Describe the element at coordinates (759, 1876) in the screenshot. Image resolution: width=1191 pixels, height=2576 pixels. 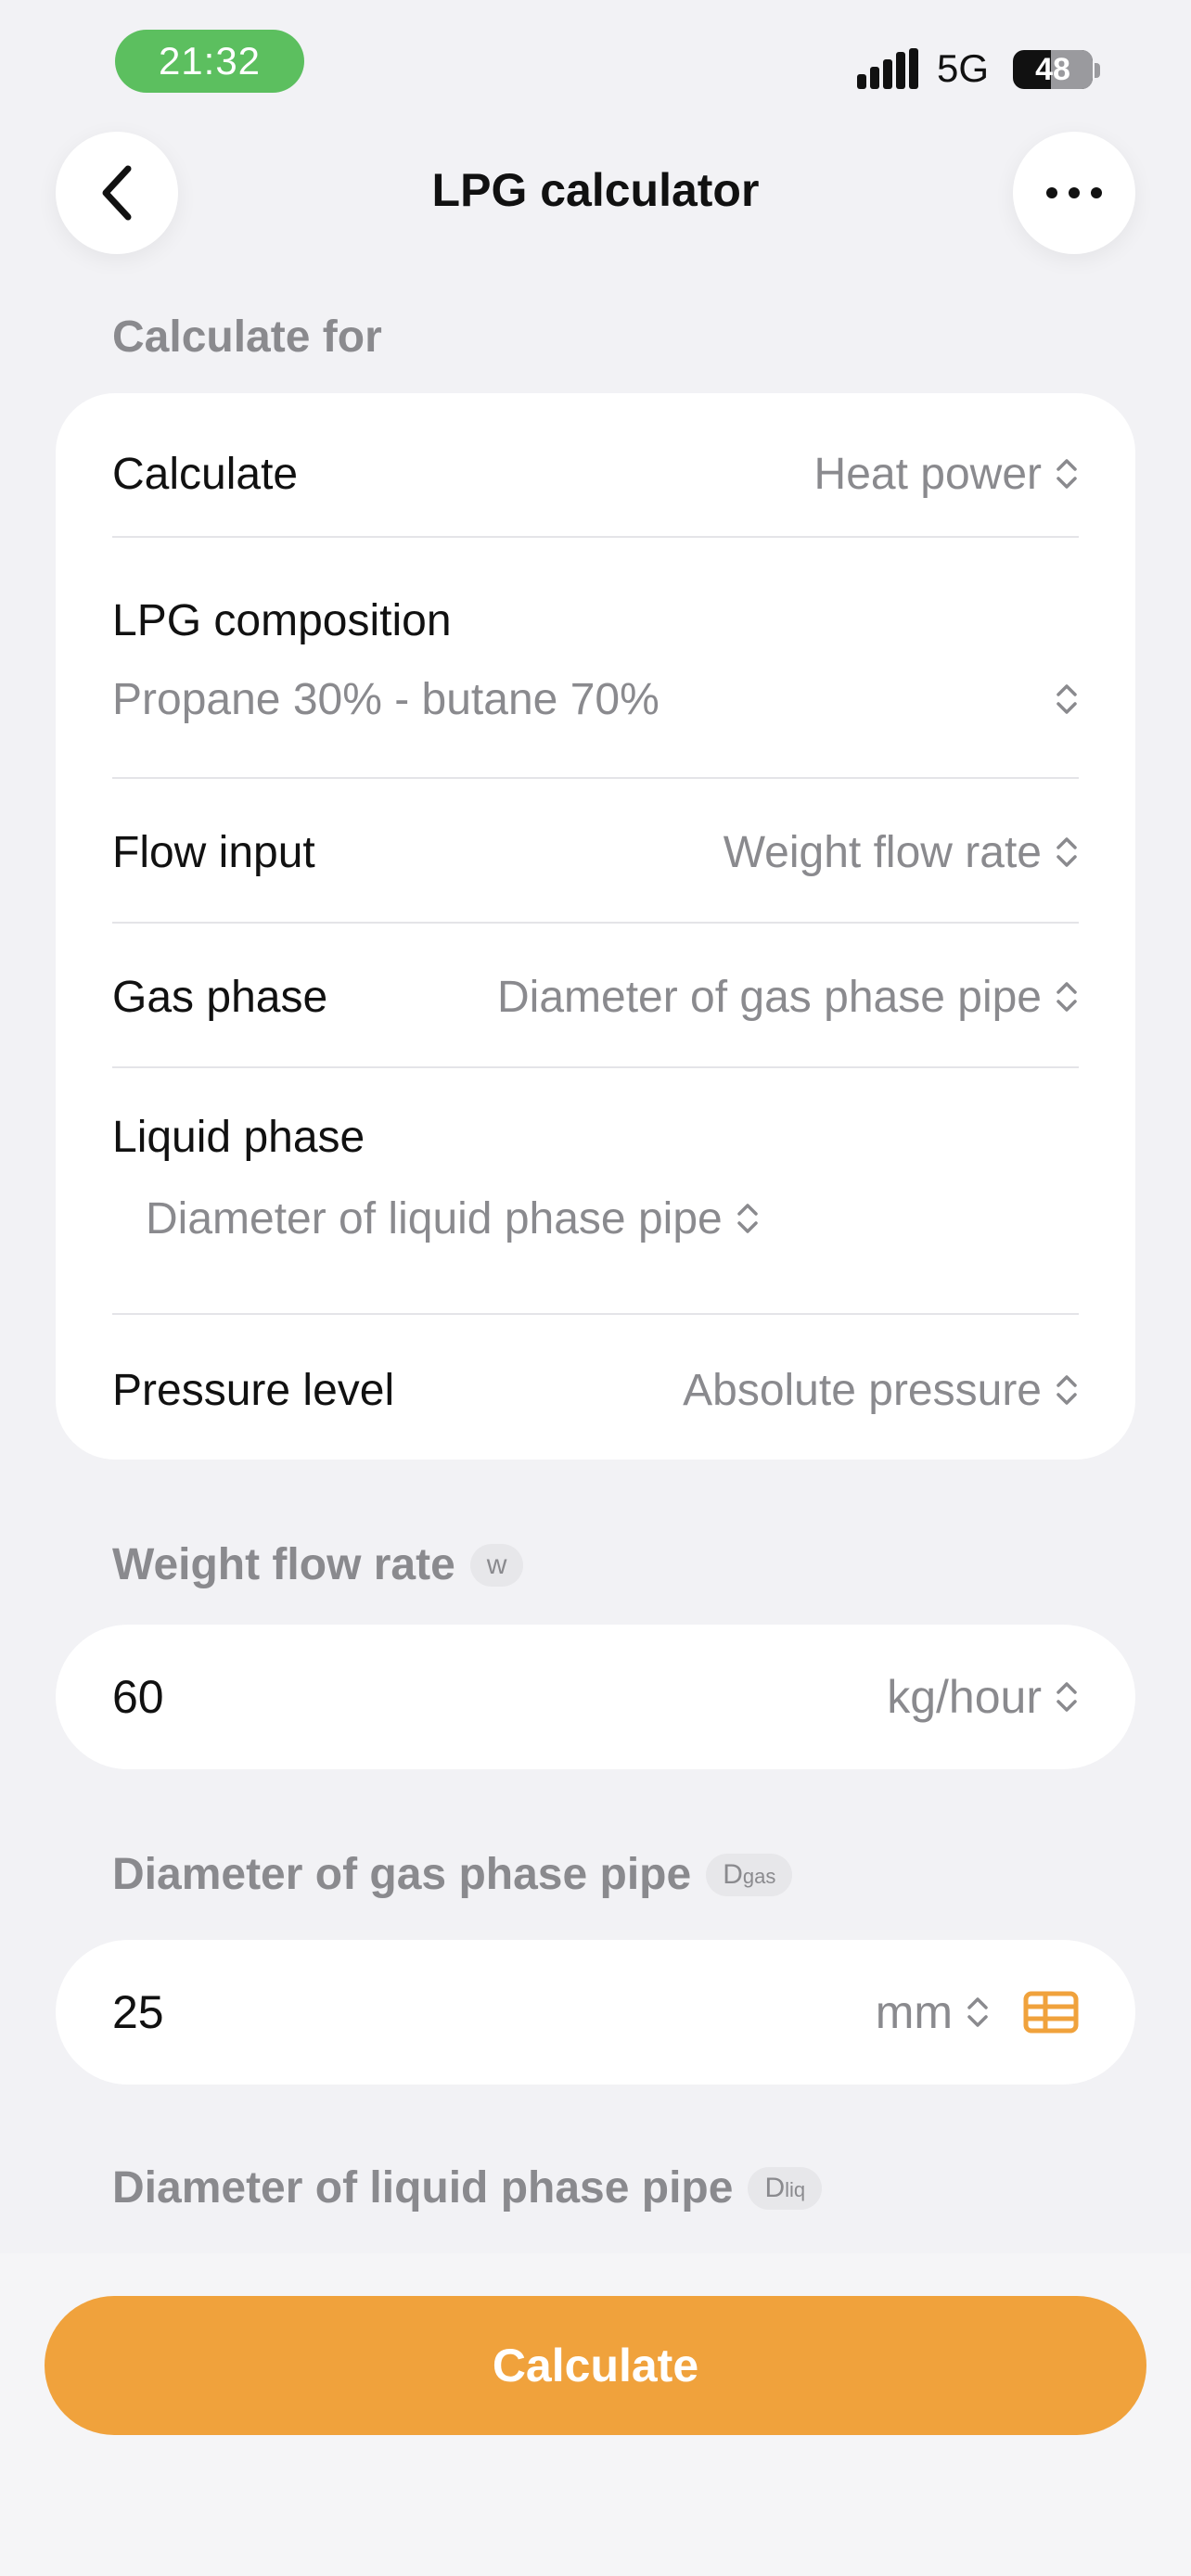
I see `gas-pipe-symbol-sub: gas` at that location.